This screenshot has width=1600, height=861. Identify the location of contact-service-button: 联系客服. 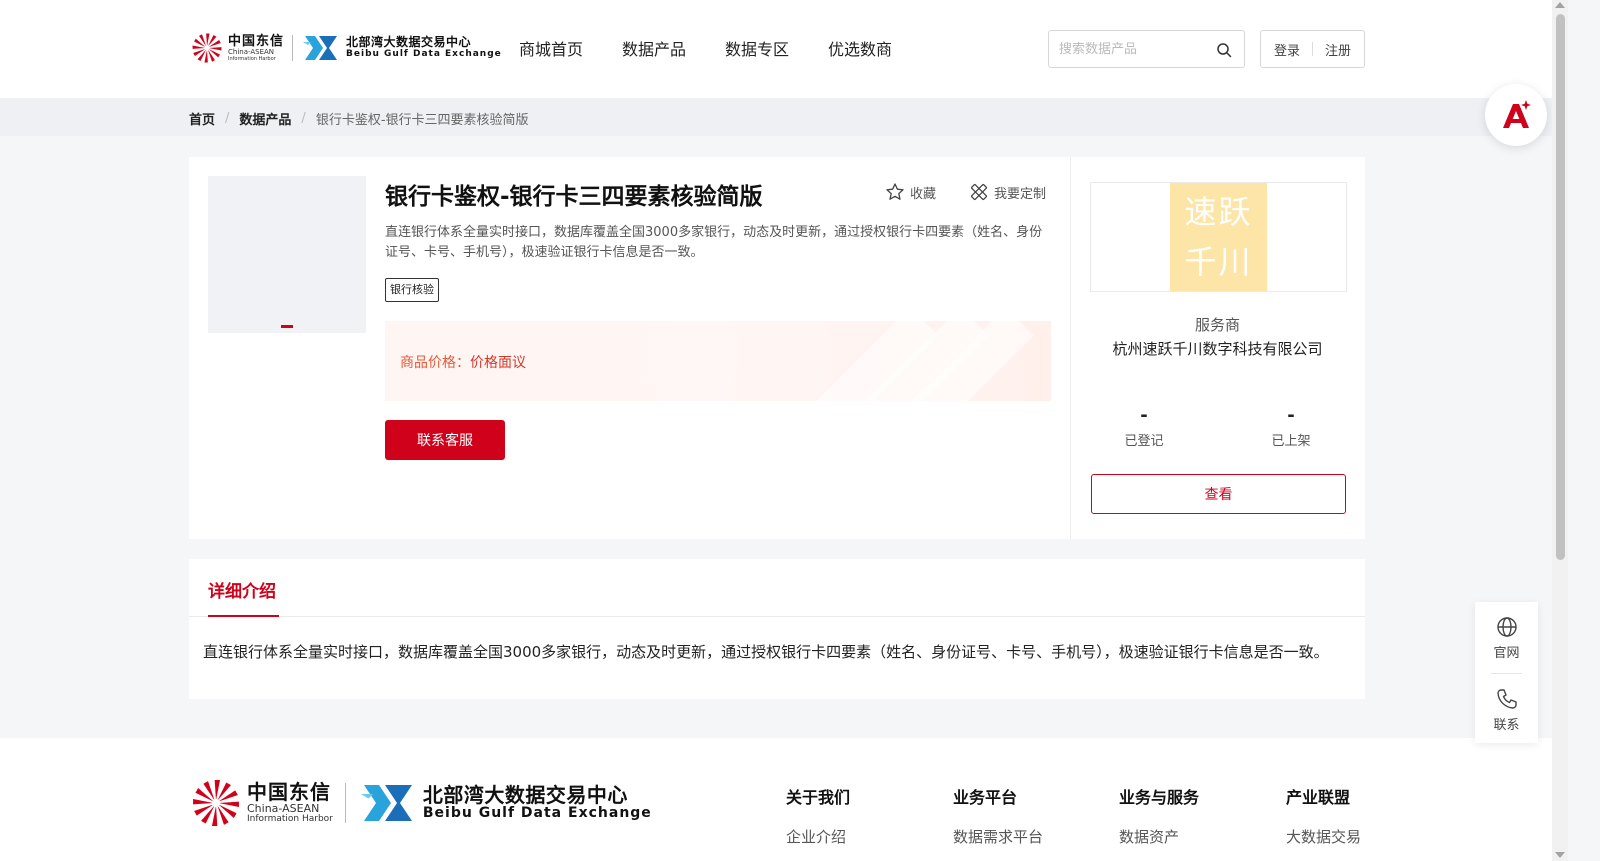
(445, 440).